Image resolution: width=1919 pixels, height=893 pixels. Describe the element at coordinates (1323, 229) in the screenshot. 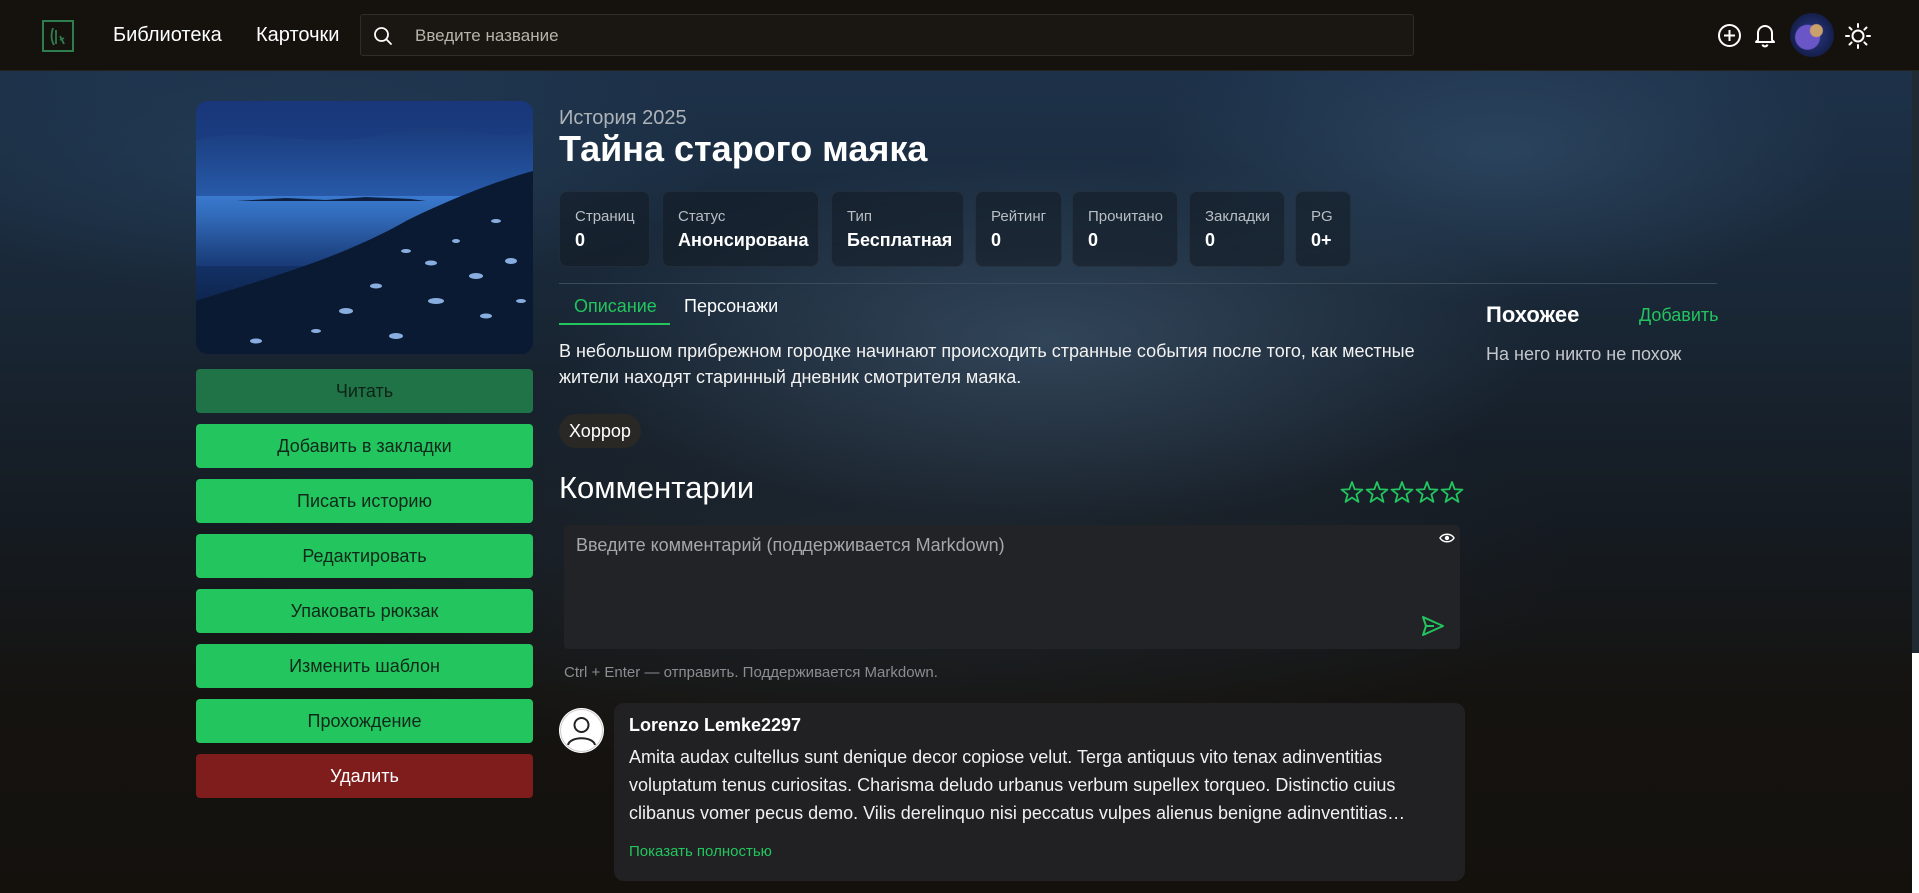

I see `stat-age-rating: PG 0+` at that location.